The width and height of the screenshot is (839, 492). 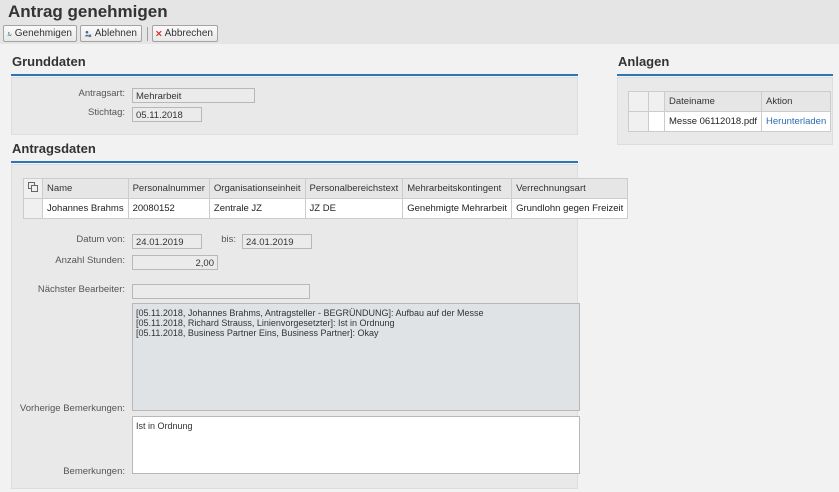 What do you see at coordinates (49, 61) in the screenshot?
I see `grunddaten-title: Grunddaten` at bounding box center [49, 61].